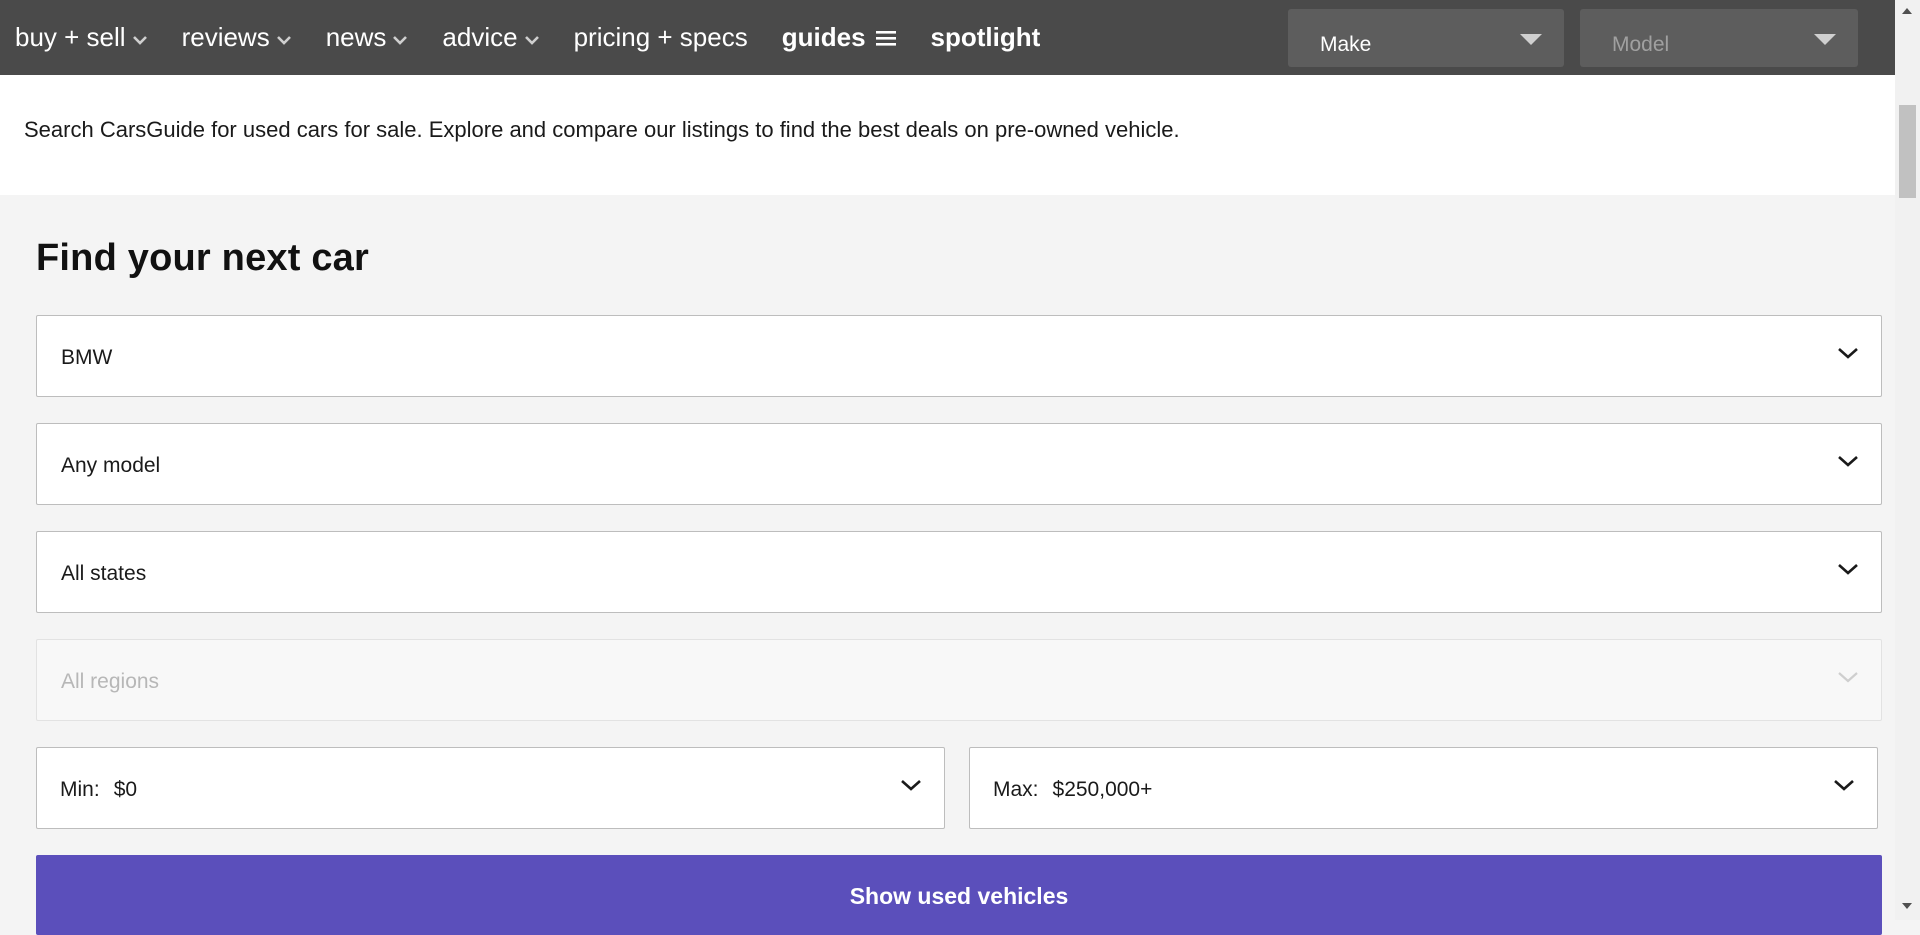 This screenshot has height=935, width=1920. I want to click on make-select-value: BMW, so click(87, 357).